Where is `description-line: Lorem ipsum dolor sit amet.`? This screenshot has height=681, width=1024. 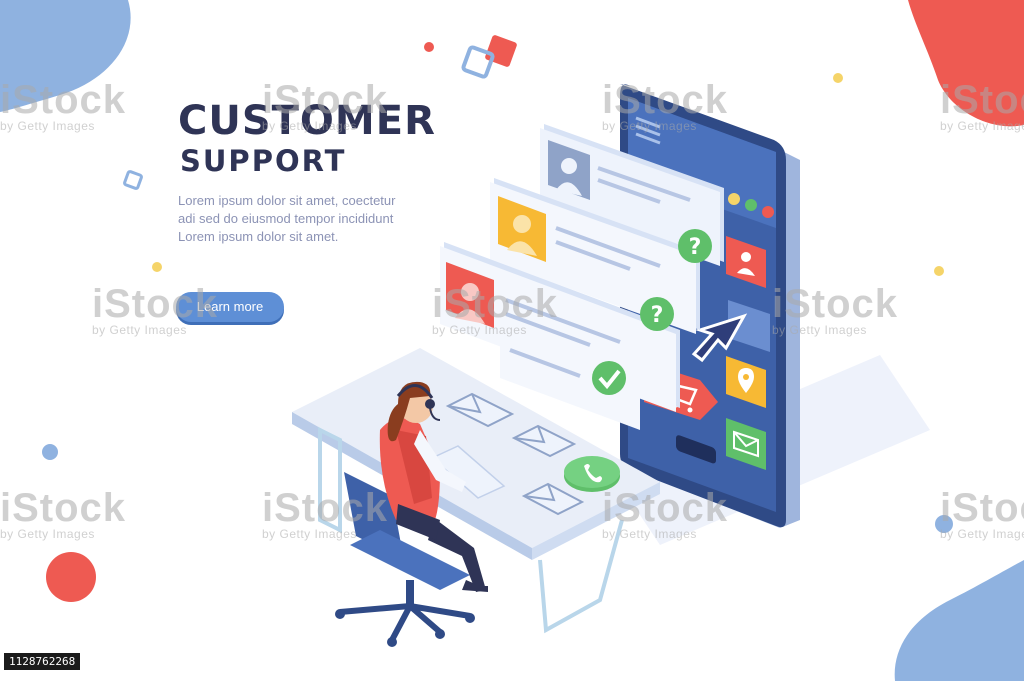
description-line: Lorem ipsum dolor sit amet. is located at coordinates (258, 236).